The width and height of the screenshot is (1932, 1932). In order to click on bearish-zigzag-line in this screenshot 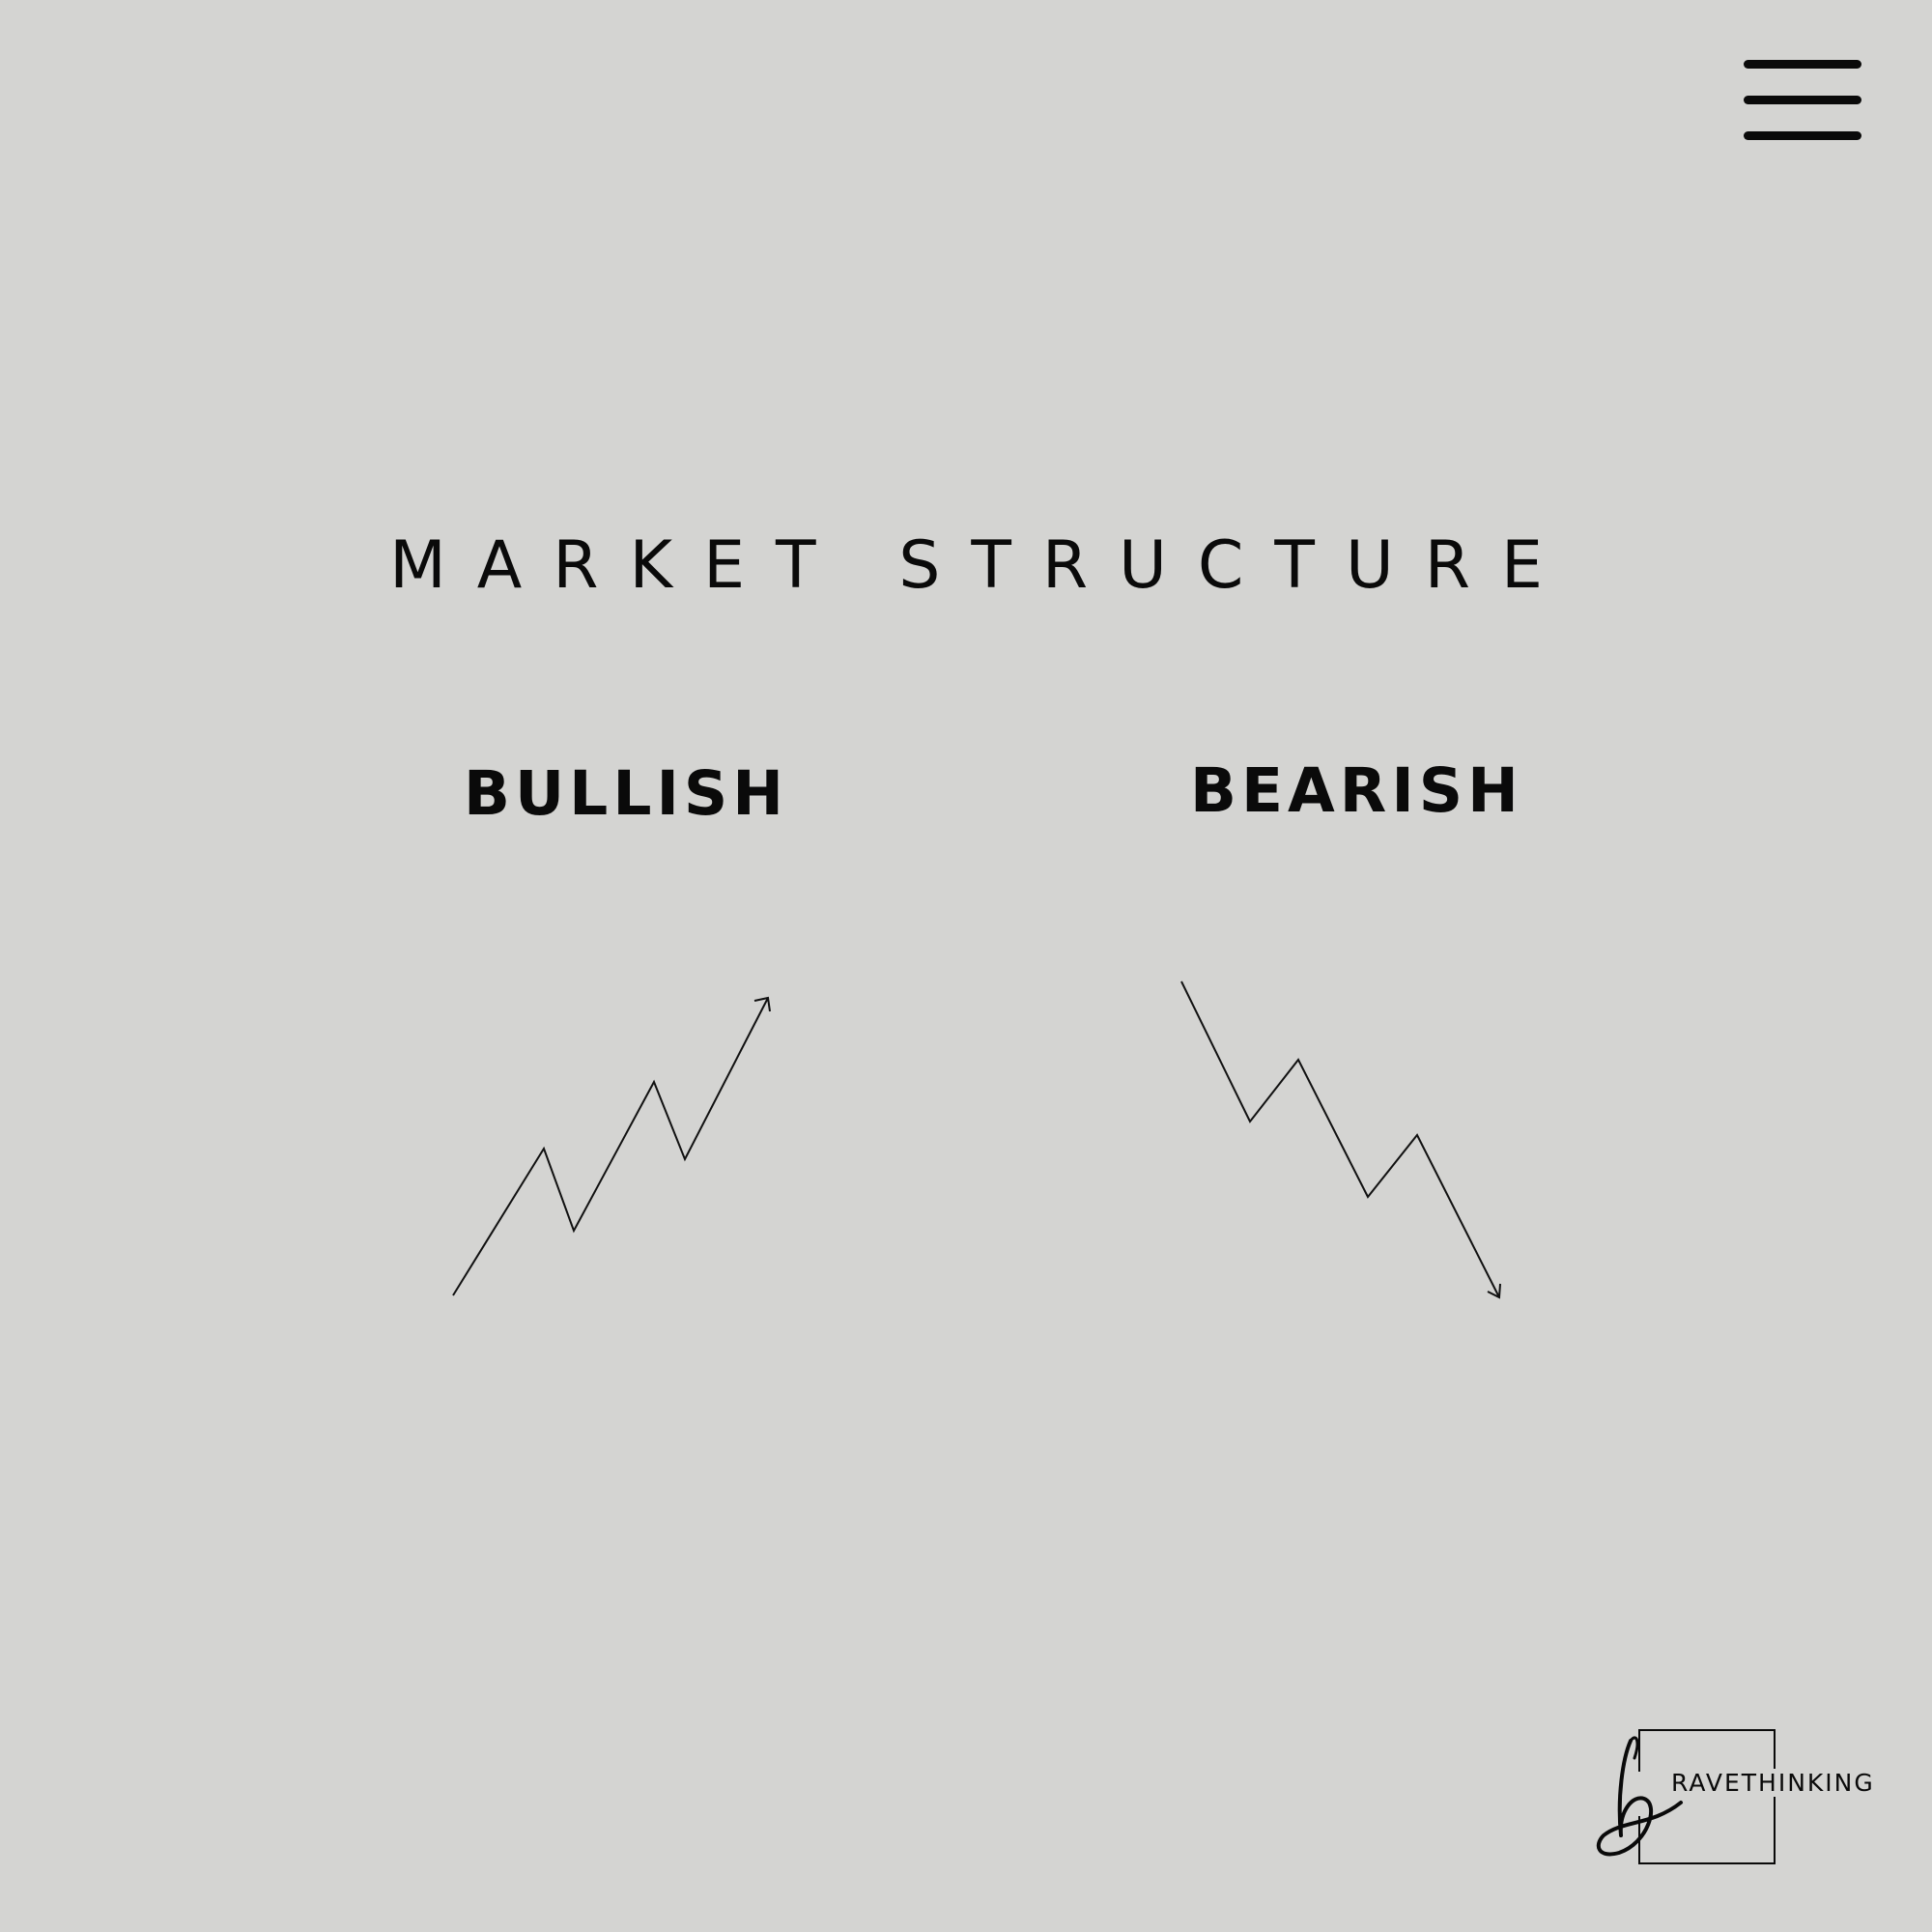, I will do `click(1340, 1139)`.